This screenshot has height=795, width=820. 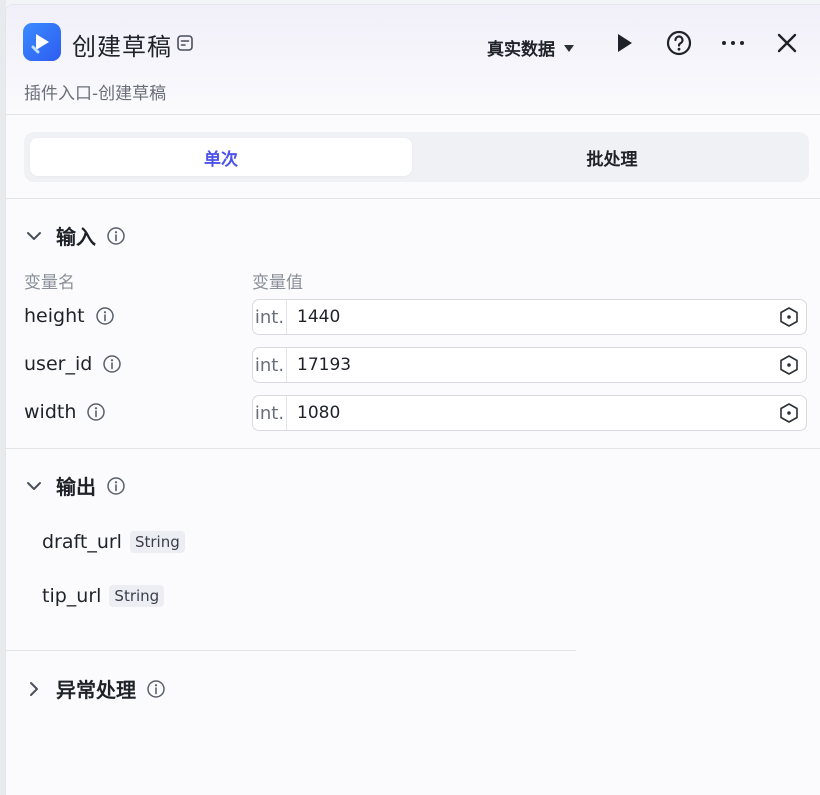 What do you see at coordinates (221, 157) in the screenshot?
I see `tab-single-run: 单次` at bounding box center [221, 157].